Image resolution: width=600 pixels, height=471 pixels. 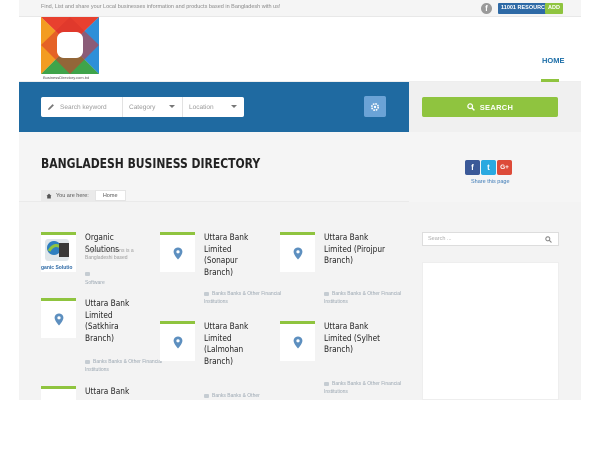 What do you see at coordinates (57, 268) in the screenshot?
I see `listing-thumbnail-caption: ganic Solutio` at bounding box center [57, 268].